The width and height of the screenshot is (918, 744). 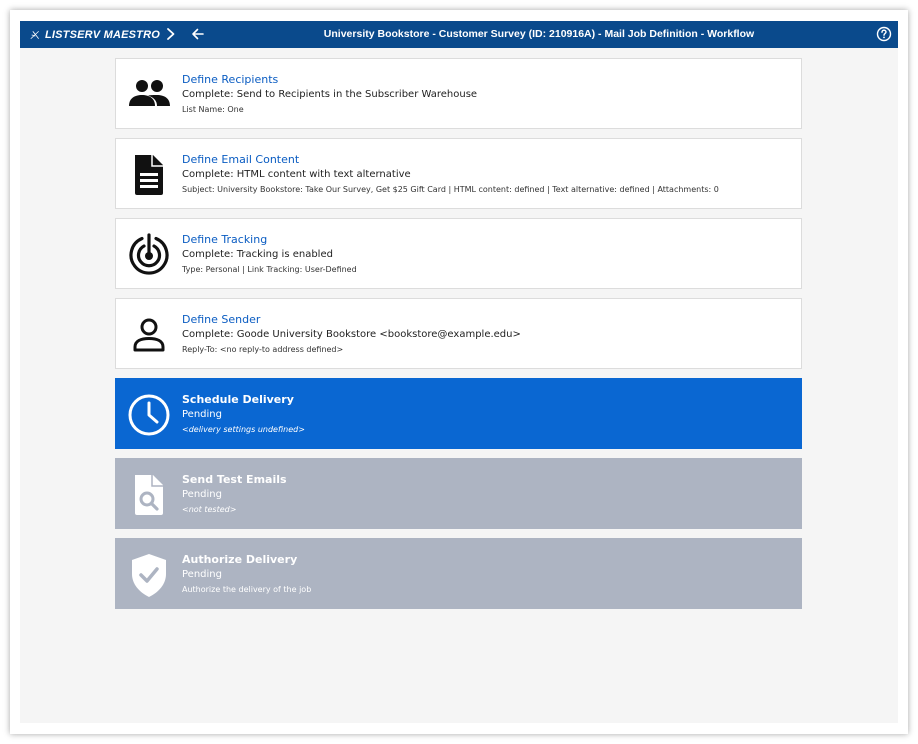 I want to click on step-detail: List Name: One, so click(x=213, y=109).